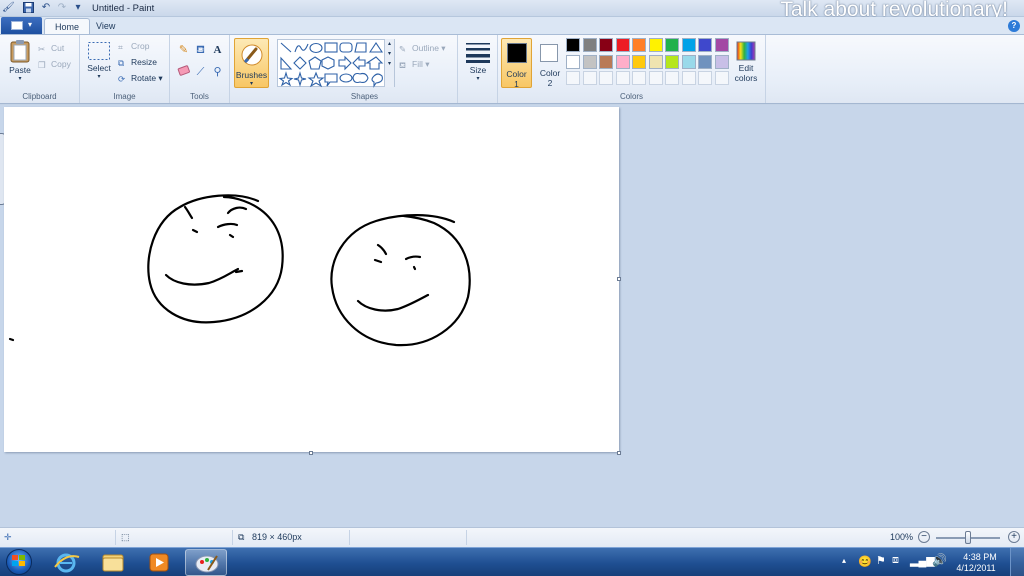 The width and height of the screenshot is (1024, 576). What do you see at coordinates (78, 8) in the screenshot?
I see `customize-toolbar-icon: ▾` at bounding box center [78, 8].